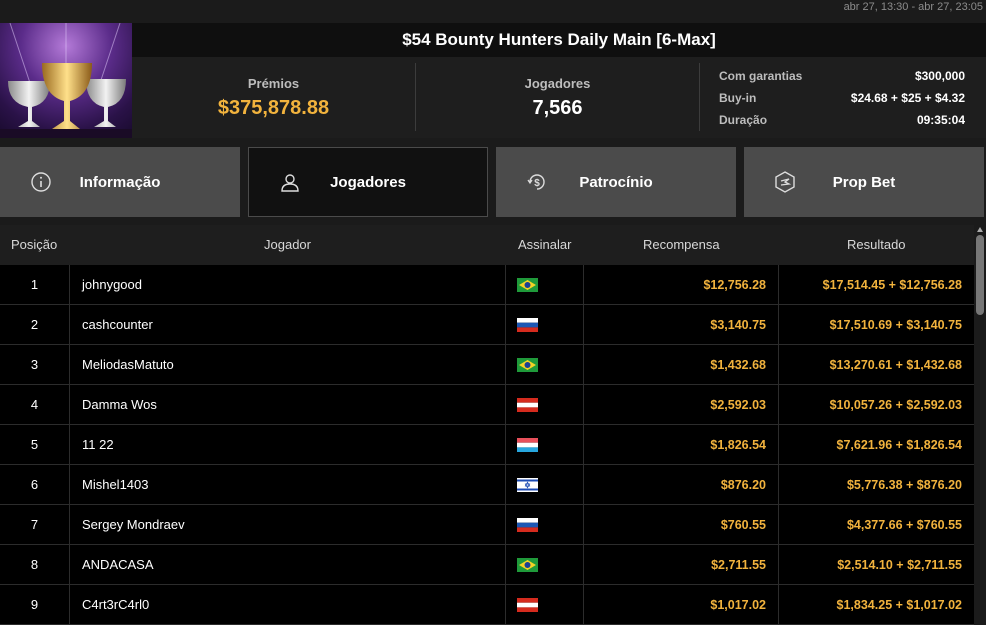  What do you see at coordinates (133, 524) in the screenshot?
I see `row-player-name: Sergey Mondraev` at bounding box center [133, 524].